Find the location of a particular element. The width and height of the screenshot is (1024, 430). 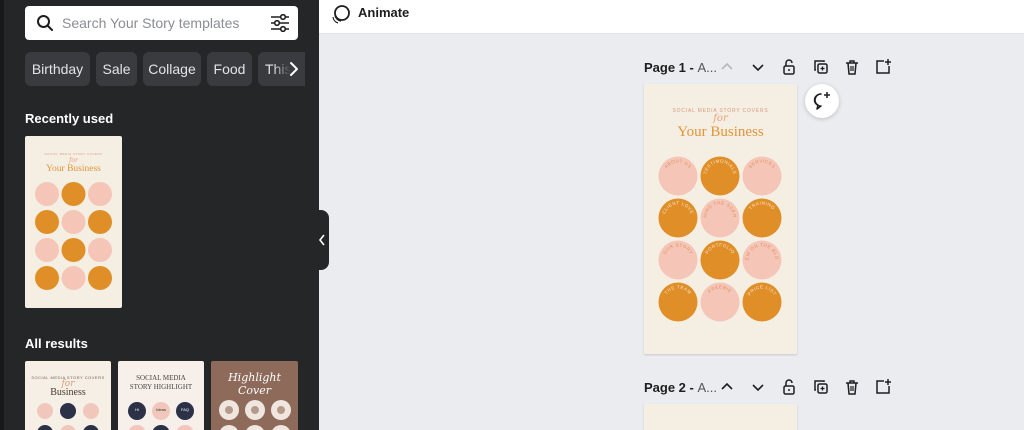

result-thumbnail-1: SOCIAL MEDIA STORY COVERS for Business is located at coordinates (68, 395).